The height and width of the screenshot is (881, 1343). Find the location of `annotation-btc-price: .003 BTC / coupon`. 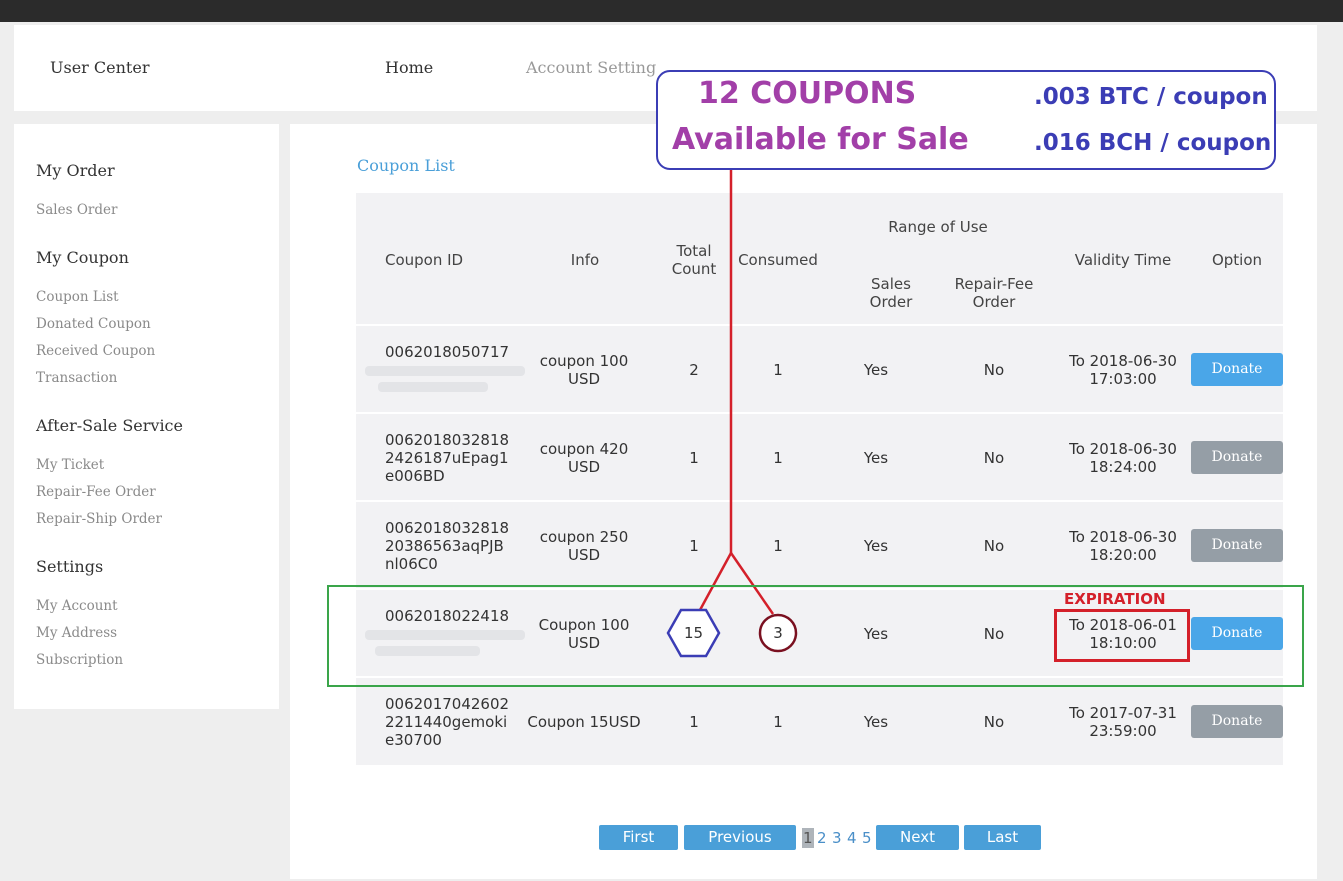

annotation-btc-price: .003 BTC / coupon is located at coordinates (1151, 97).